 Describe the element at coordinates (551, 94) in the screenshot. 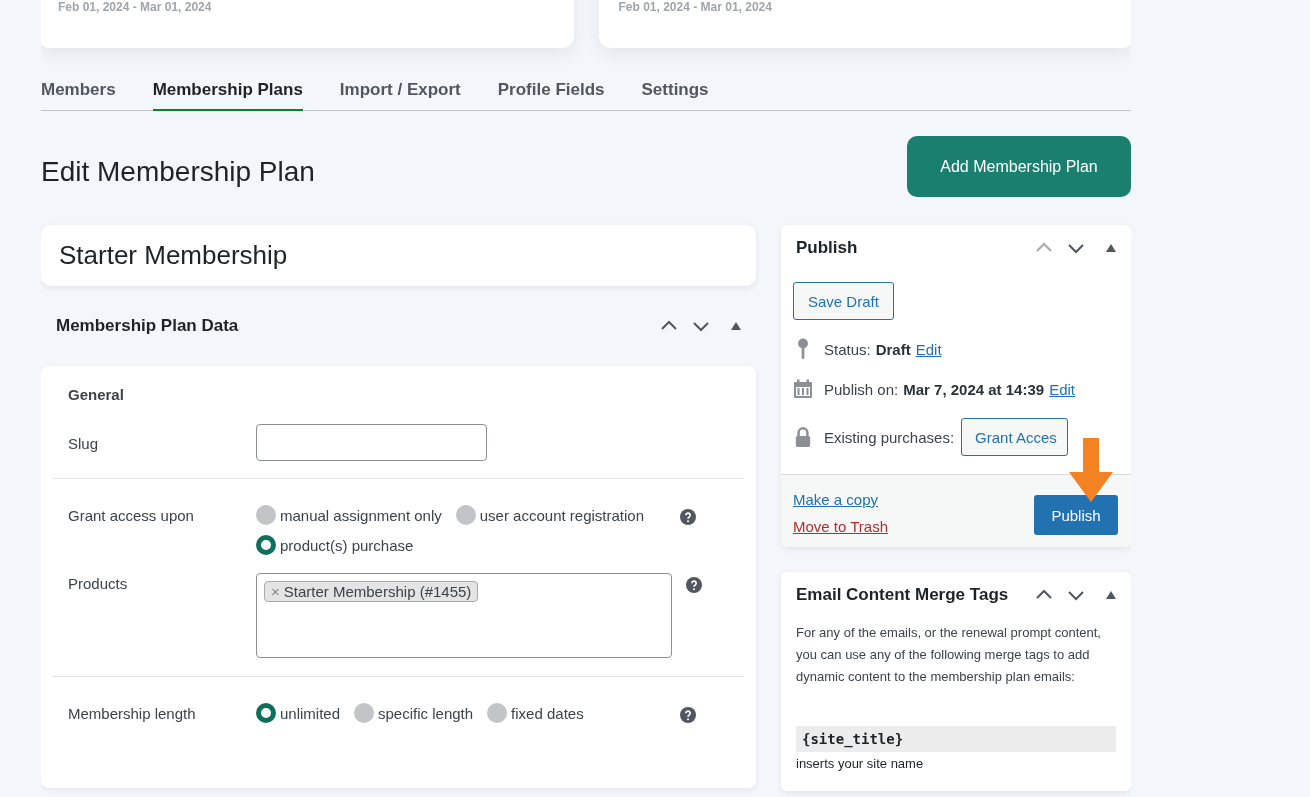

I see `tab: Profile Fields` at that location.